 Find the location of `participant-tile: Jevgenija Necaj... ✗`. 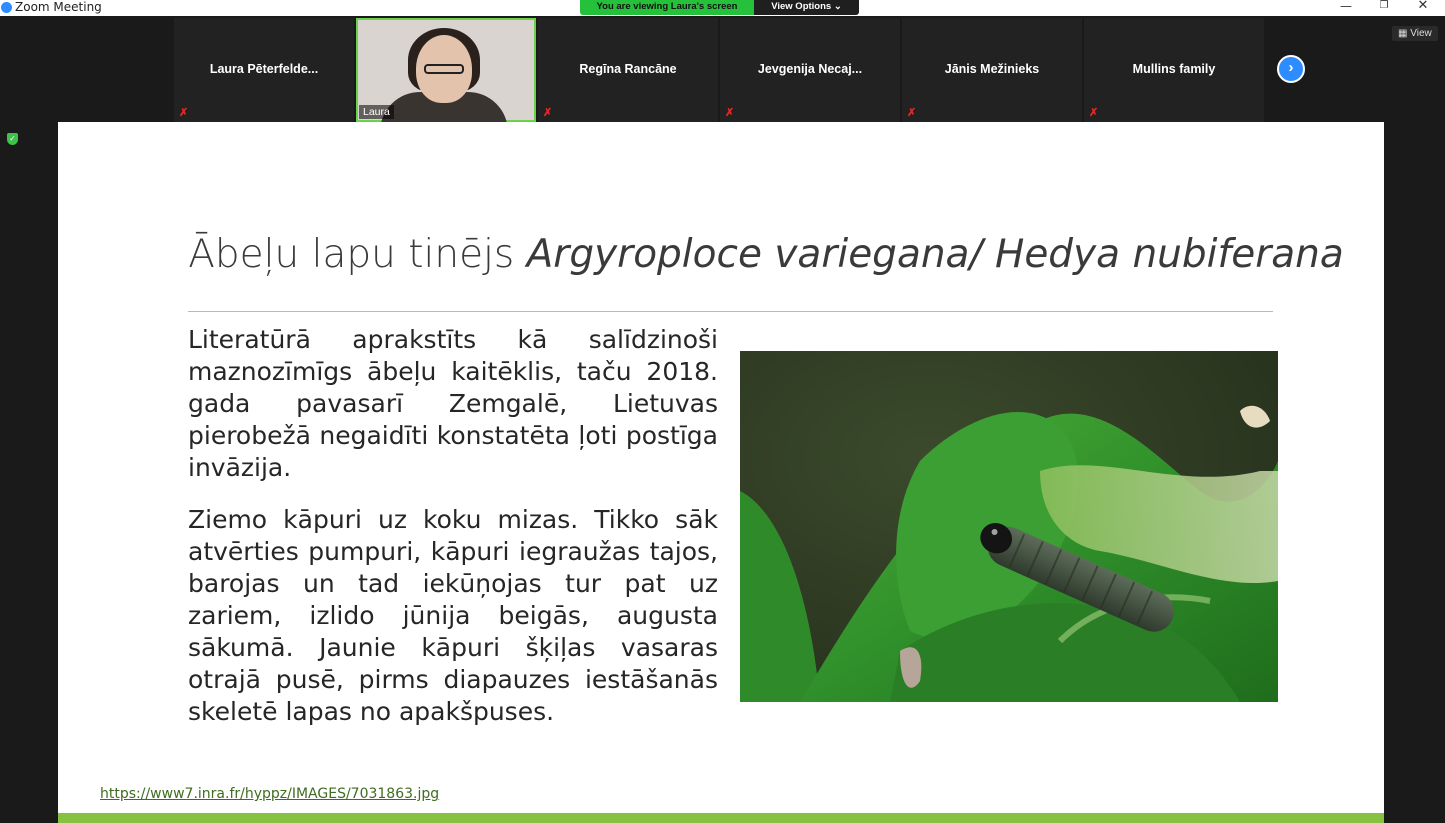

participant-tile: Jevgenija Necaj... ✗ is located at coordinates (810, 70).